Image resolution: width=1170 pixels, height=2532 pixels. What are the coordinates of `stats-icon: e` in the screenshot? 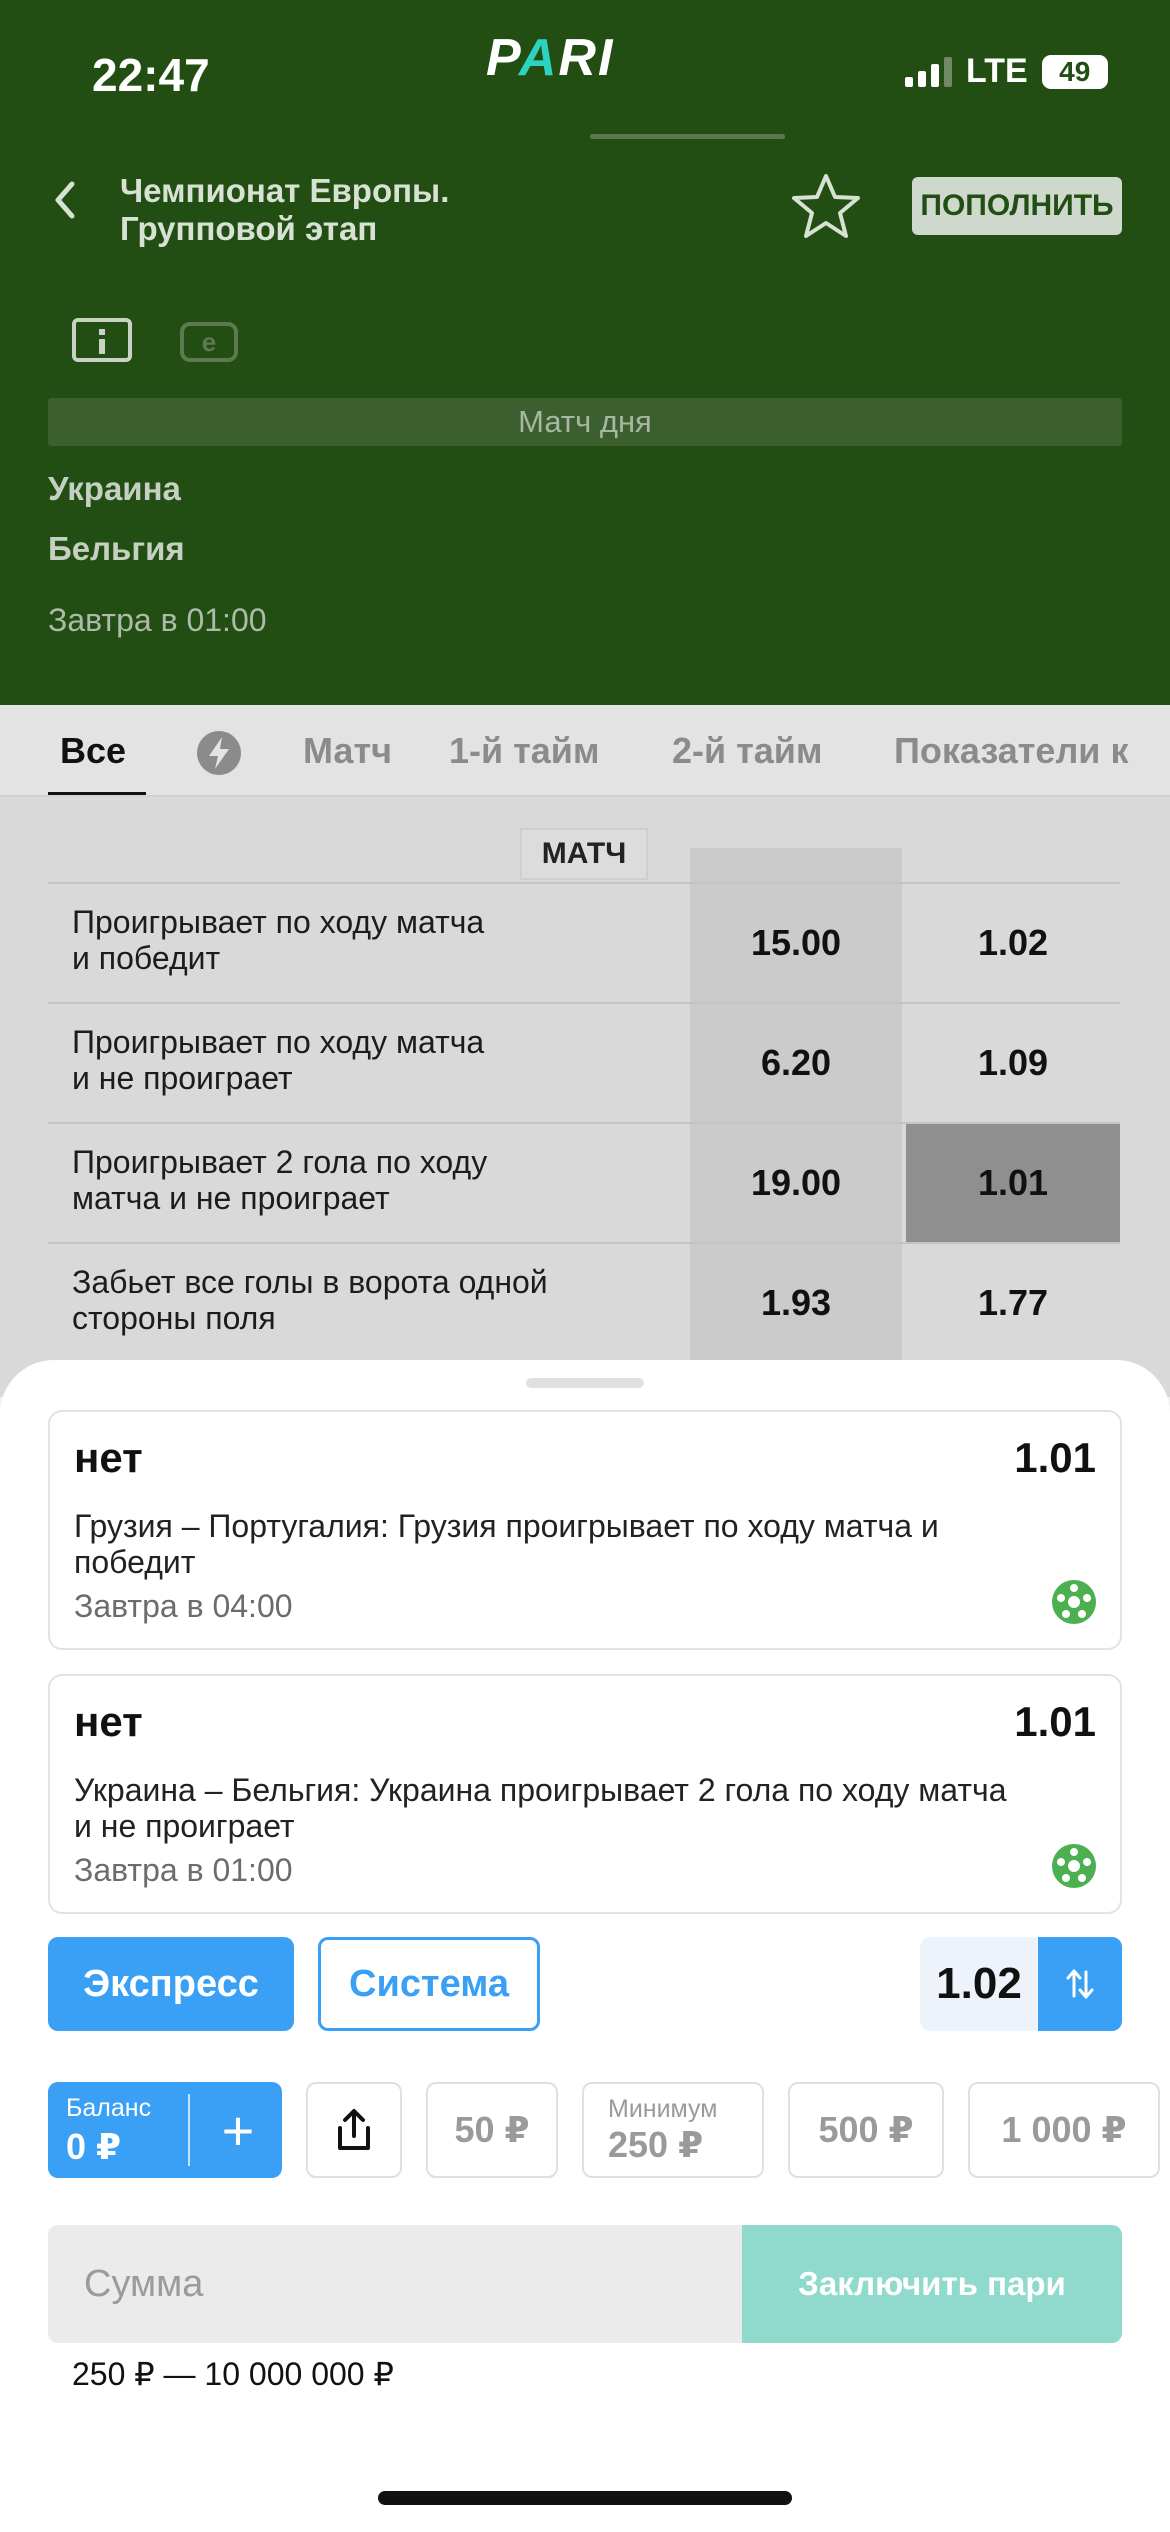 It's located at (209, 342).